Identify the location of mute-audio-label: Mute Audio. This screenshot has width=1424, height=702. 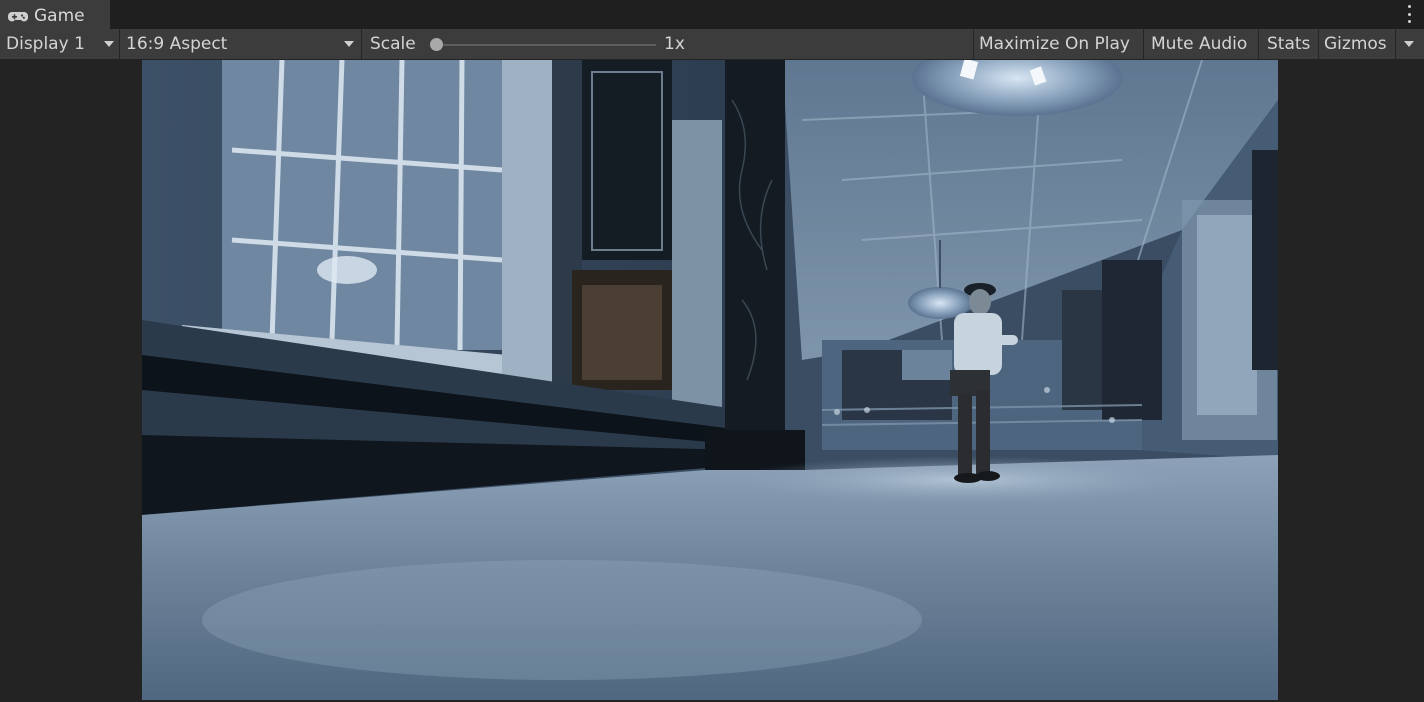
(1199, 44).